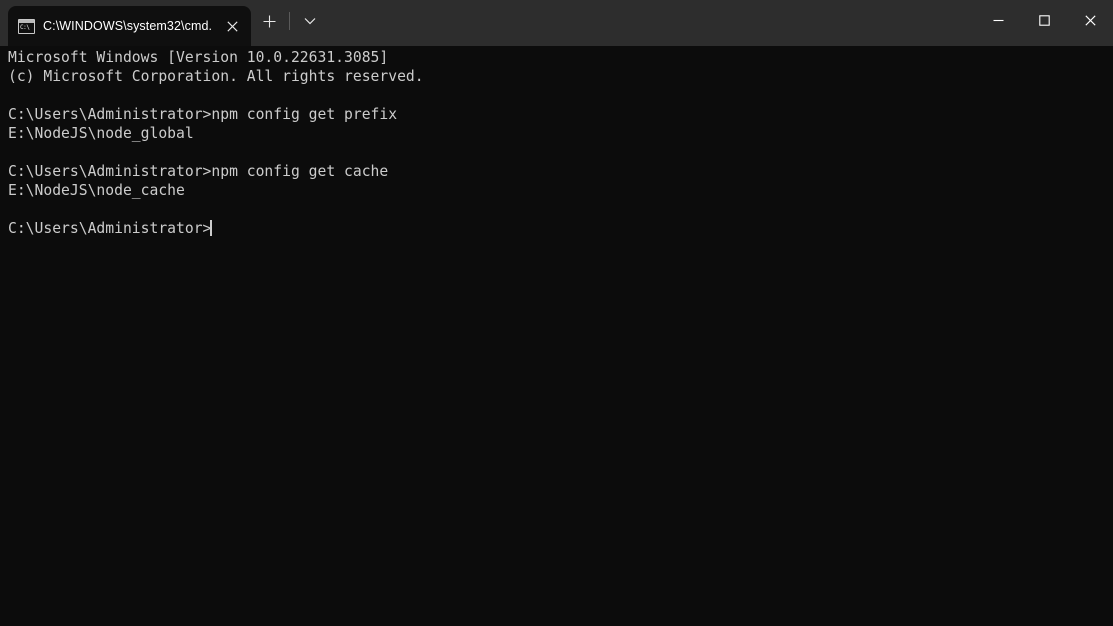 The height and width of the screenshot is (626, 1113). I want to click on window-drag-region, so click(651, 23).